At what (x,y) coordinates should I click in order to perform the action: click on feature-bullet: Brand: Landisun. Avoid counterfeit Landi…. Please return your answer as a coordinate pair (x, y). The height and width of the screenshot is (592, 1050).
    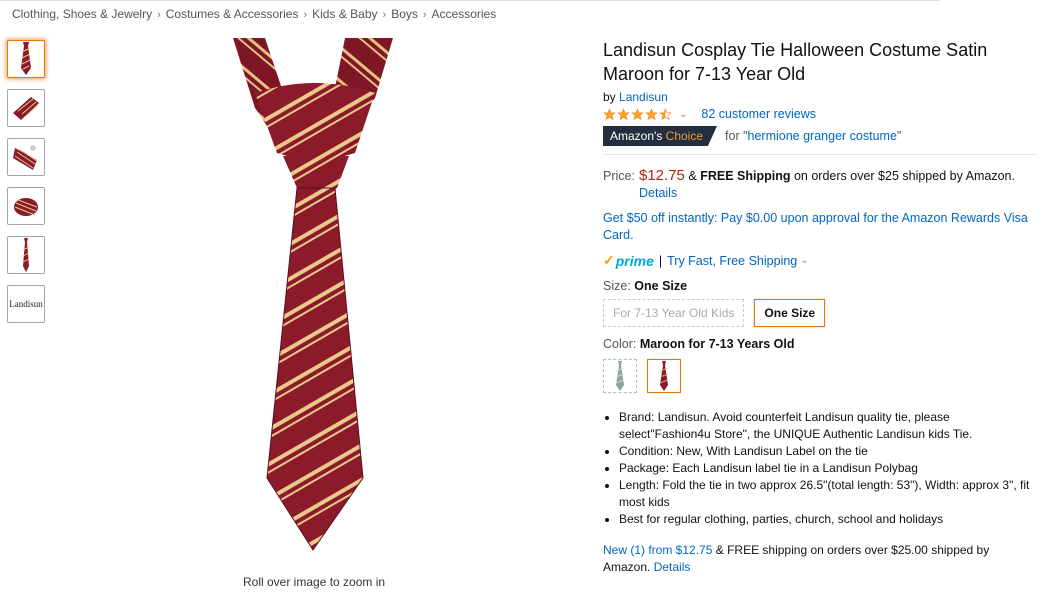
    Looking at the image, I should click on (829, 426).